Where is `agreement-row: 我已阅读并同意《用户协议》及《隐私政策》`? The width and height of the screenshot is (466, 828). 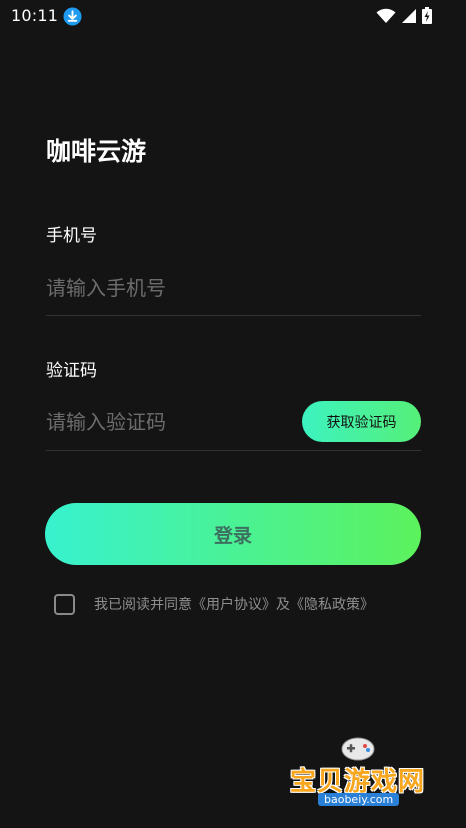
agreement-row: 我已阅读并同意《用户协议》及《隐私政策》 is located at coordinates (214, 604).